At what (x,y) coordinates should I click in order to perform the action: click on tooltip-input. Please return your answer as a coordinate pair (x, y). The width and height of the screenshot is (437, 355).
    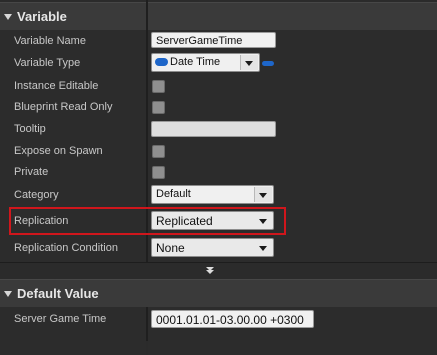
    Looking at the image, I should click on (213, 129).